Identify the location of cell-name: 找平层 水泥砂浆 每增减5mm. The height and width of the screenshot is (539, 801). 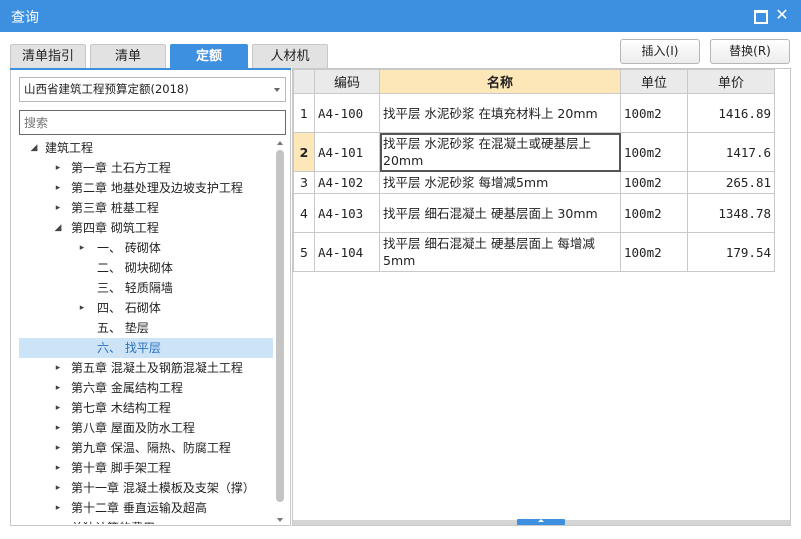
(500, 182).